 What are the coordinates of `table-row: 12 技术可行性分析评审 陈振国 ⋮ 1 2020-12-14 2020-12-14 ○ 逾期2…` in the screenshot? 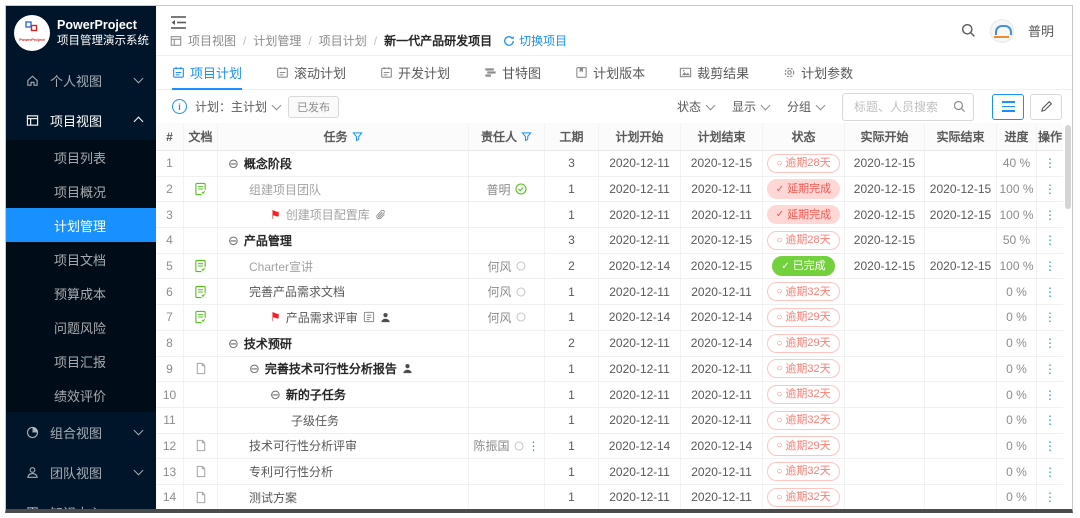 It's located at (609, 446).